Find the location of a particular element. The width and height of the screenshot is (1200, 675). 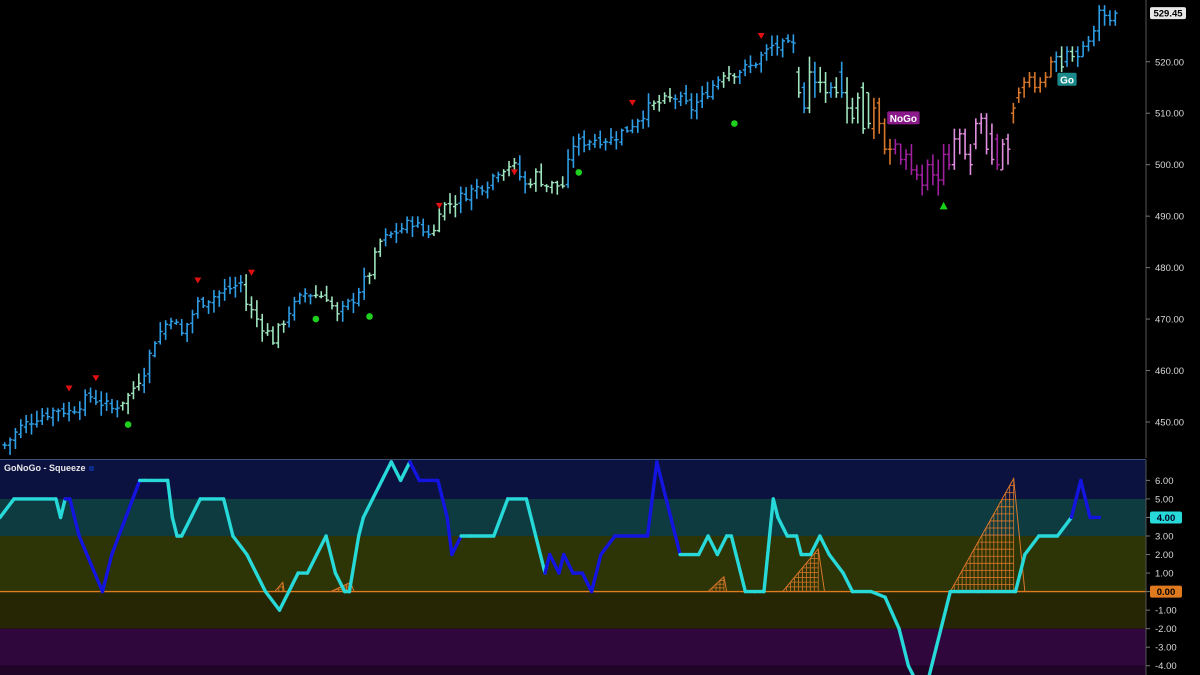

countertrend-dot-marker is located at coordinates (579, 172).